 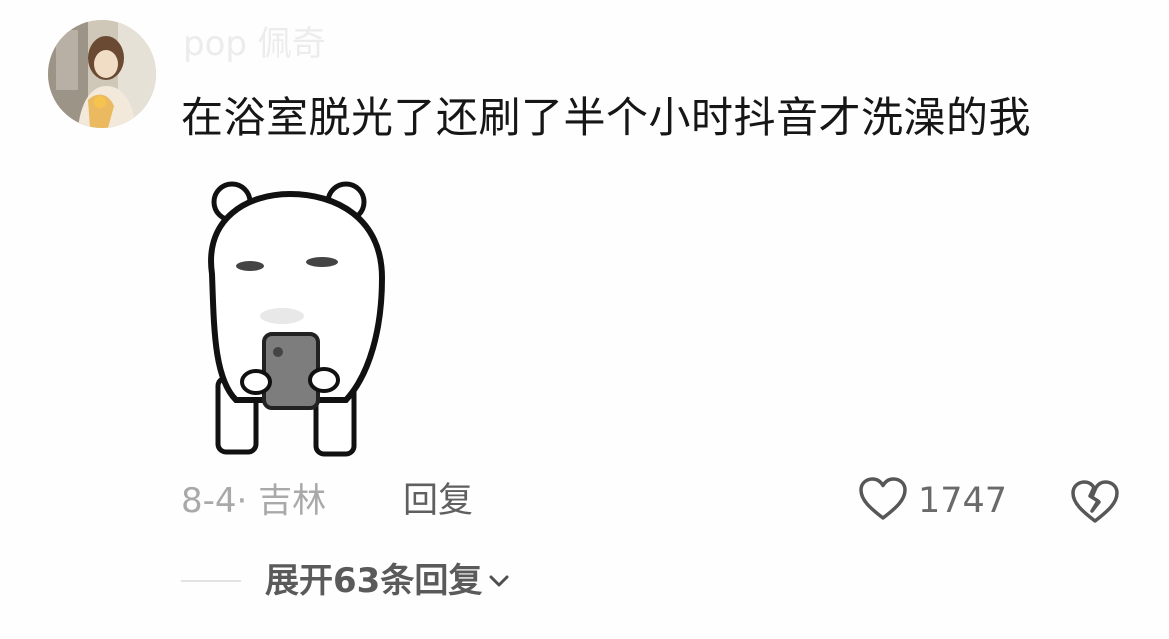 I want to click on heart-outline-icon, so click(x=883, y=501).